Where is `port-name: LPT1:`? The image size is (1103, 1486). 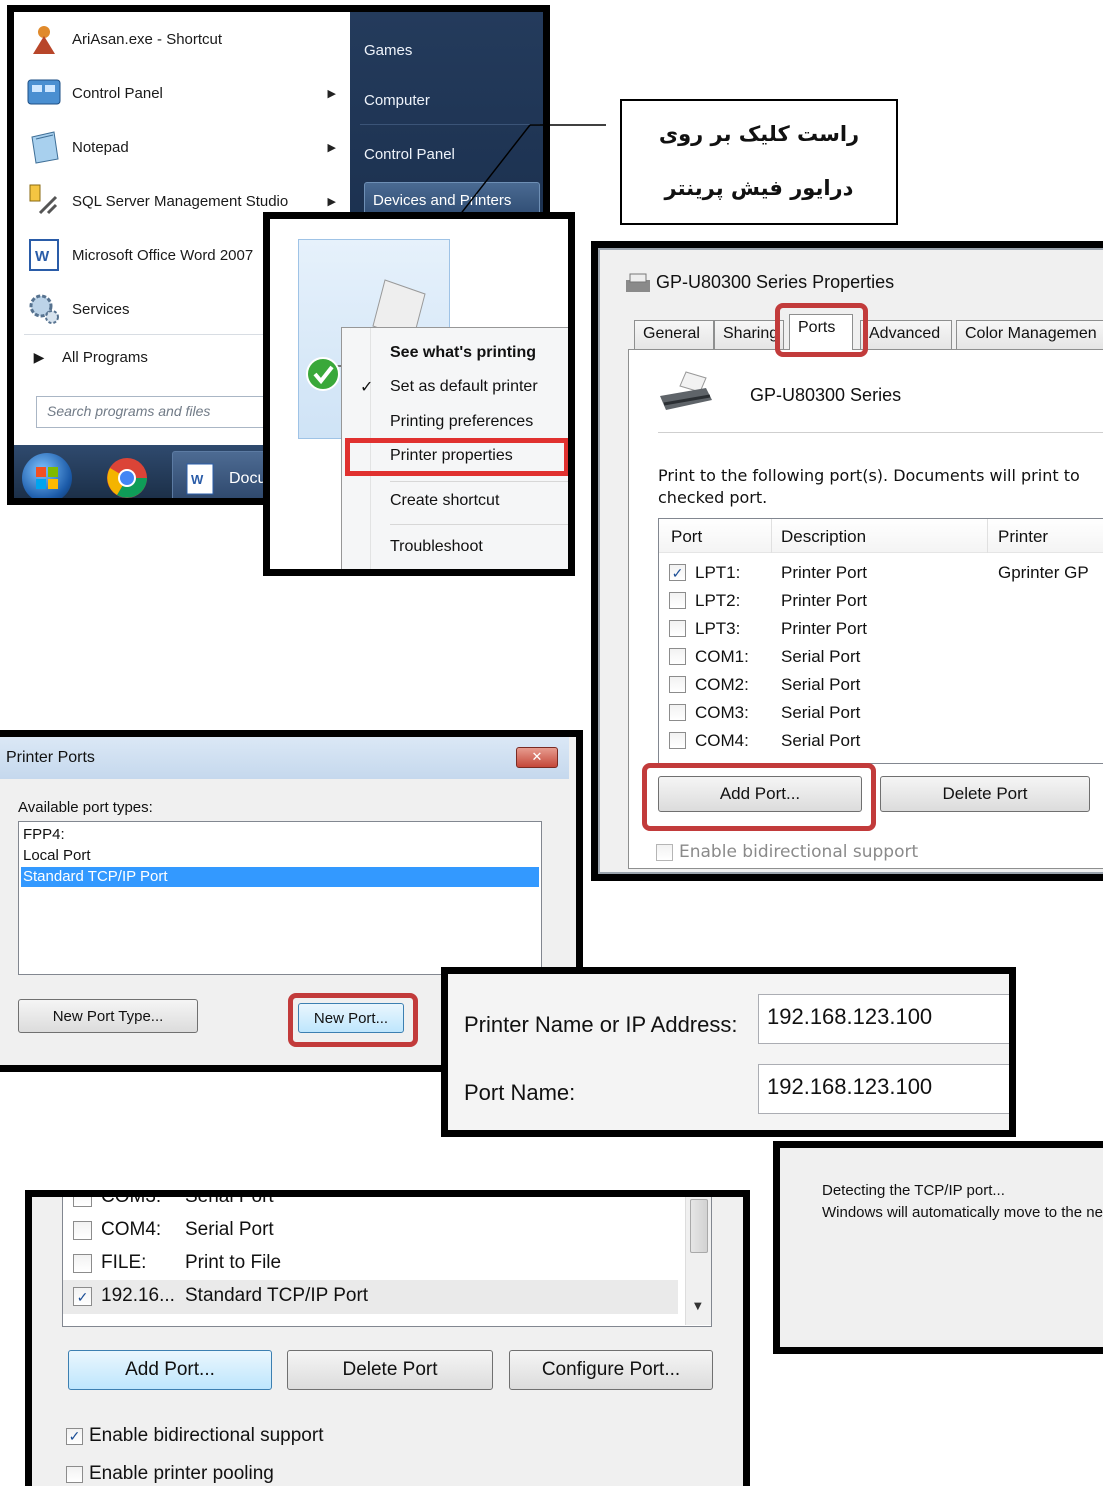 port-name: LPT1: is located at coordinates (718, 572).